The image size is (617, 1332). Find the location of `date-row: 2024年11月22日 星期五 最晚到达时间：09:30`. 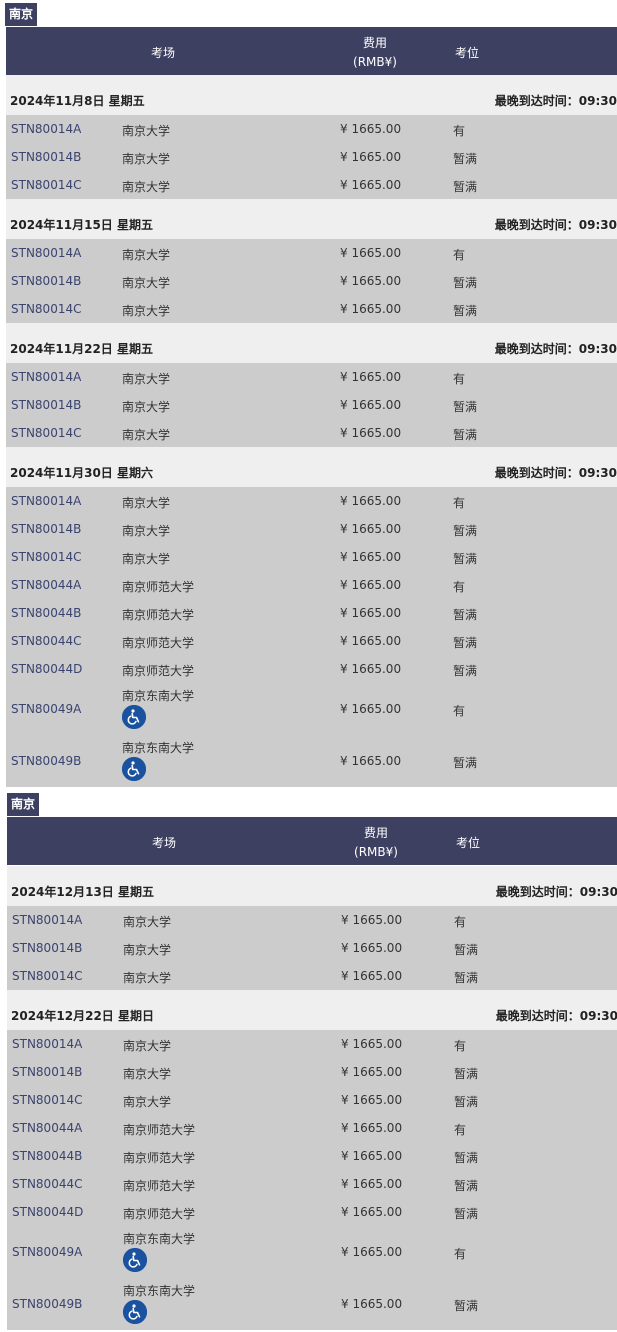

date-row: 2024年11月22日 星期五 最晚到达时间：09:30 is located at coordinates (311, 343).